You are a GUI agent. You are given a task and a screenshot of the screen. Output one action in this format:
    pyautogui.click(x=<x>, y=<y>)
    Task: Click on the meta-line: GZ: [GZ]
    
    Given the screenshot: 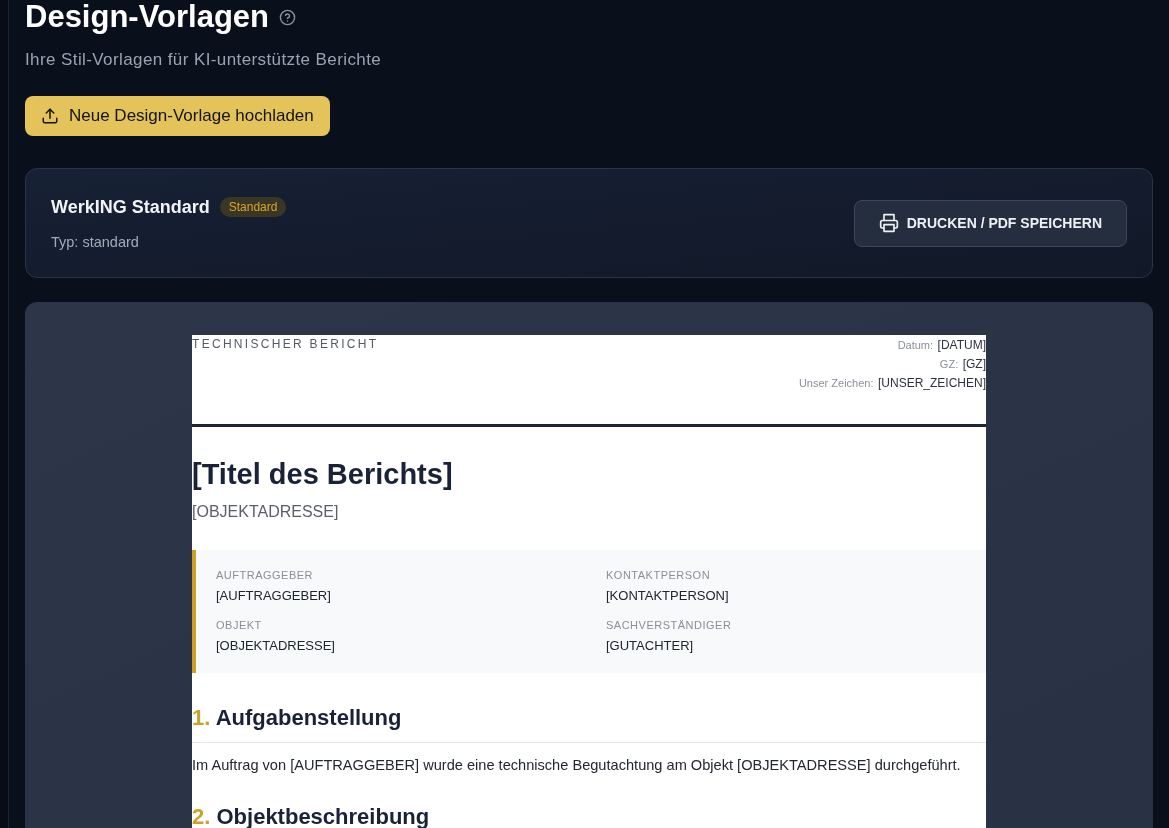 What is the action you would take?
    pyautogui.click(x=962, y=364)
    